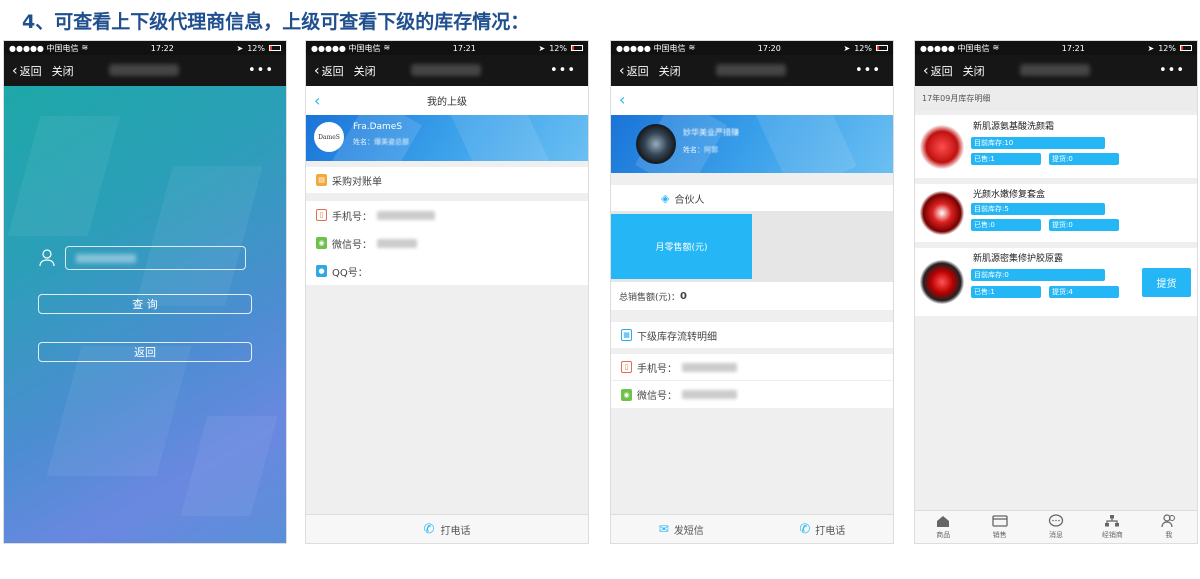  What do you see at coordinates (693, 150) in the screenshot?
I see `name-label: 姓名：` at bounding box center [693, 150].